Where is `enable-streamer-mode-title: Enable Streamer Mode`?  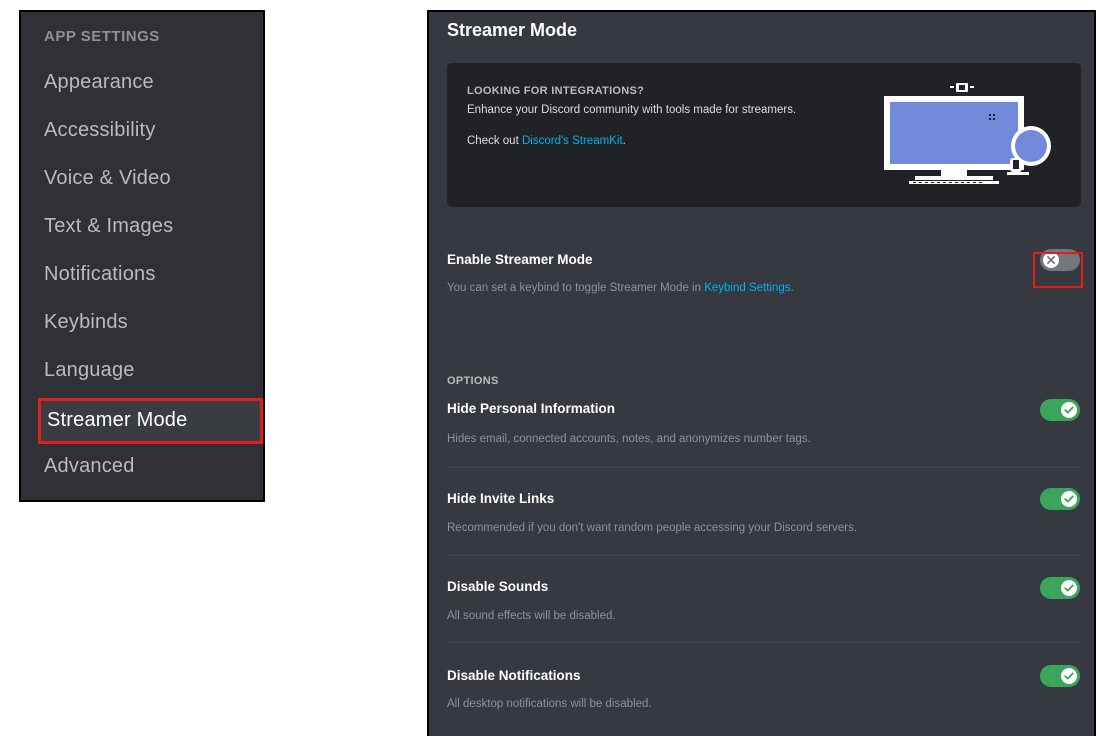
enable-streamer-mode-title: Enable Streamer Mode is located at coordinates (520, 259).